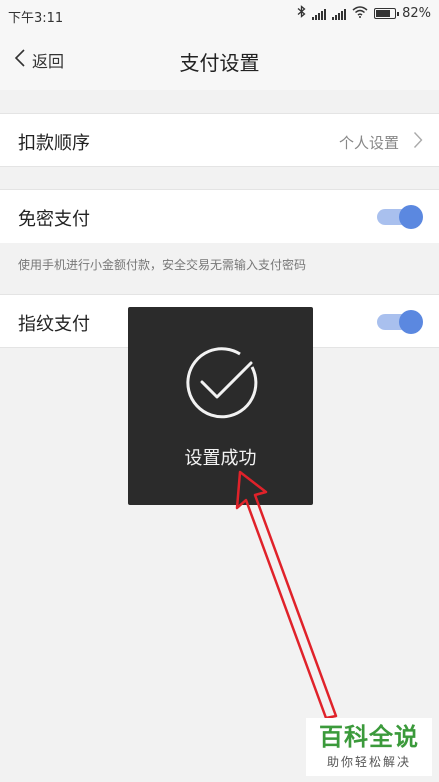 Image resolution: width=439 pixels, height=782 pixels. What do you see at coordinates (286, 595) in the screenshot?
I see `red-arrow-annotation` at bounding box center [286, 595].